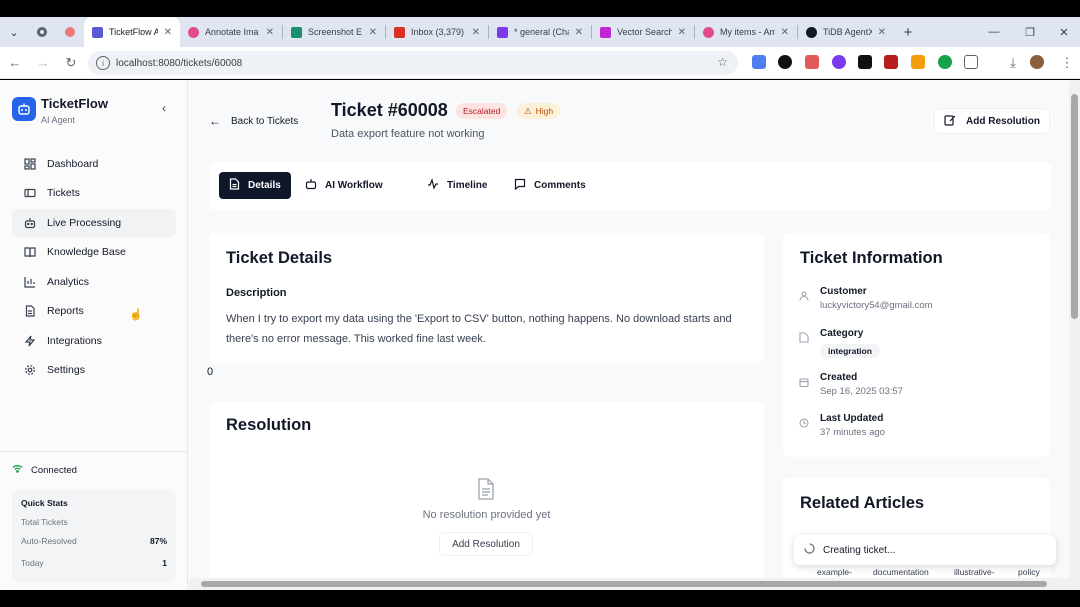 Image resolution: width=1080 pixels, height=607 pixels. What do you see at coordinates (164, 108) in the screenshot?
I see `collapse-sidebar-icon: ‹` at bounding box center [164, 108].